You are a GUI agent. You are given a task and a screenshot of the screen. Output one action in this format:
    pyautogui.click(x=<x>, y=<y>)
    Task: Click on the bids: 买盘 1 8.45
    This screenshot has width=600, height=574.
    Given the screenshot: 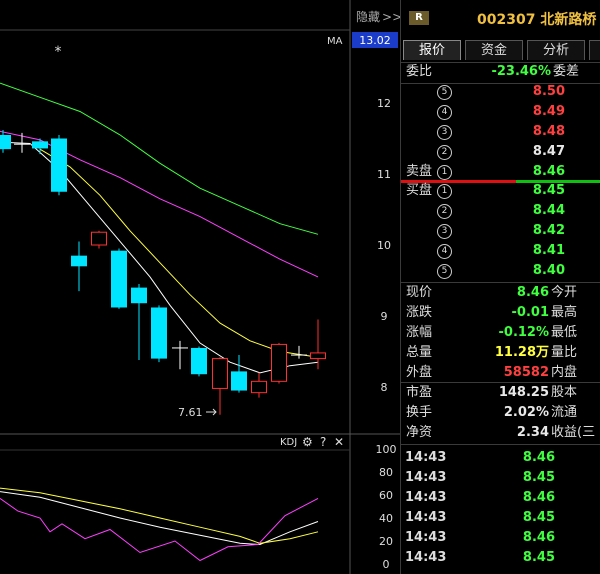 What is the action you would take?
    pyautogui.click(x=500, y=191)
    